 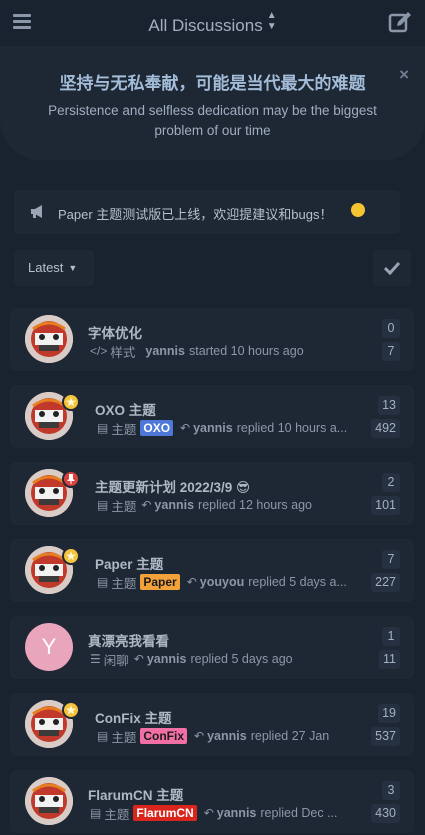 What do you see at coordinates (128, 640) in the screenshot?
I see `discussion-title: 真漂亮我看看` at bounding box center [128, 640].